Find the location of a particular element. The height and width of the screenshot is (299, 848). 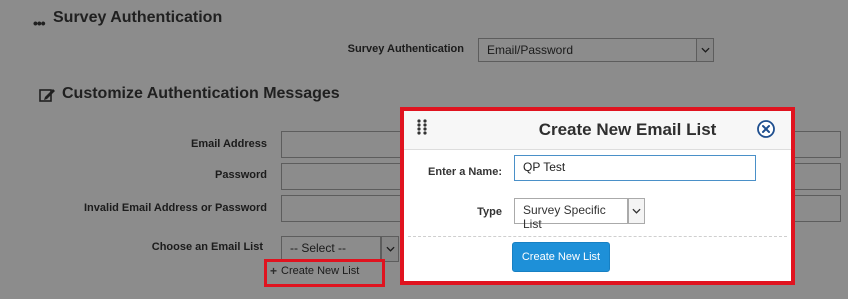

modal-title: Create New Email List is located at coordinates (627, 129).